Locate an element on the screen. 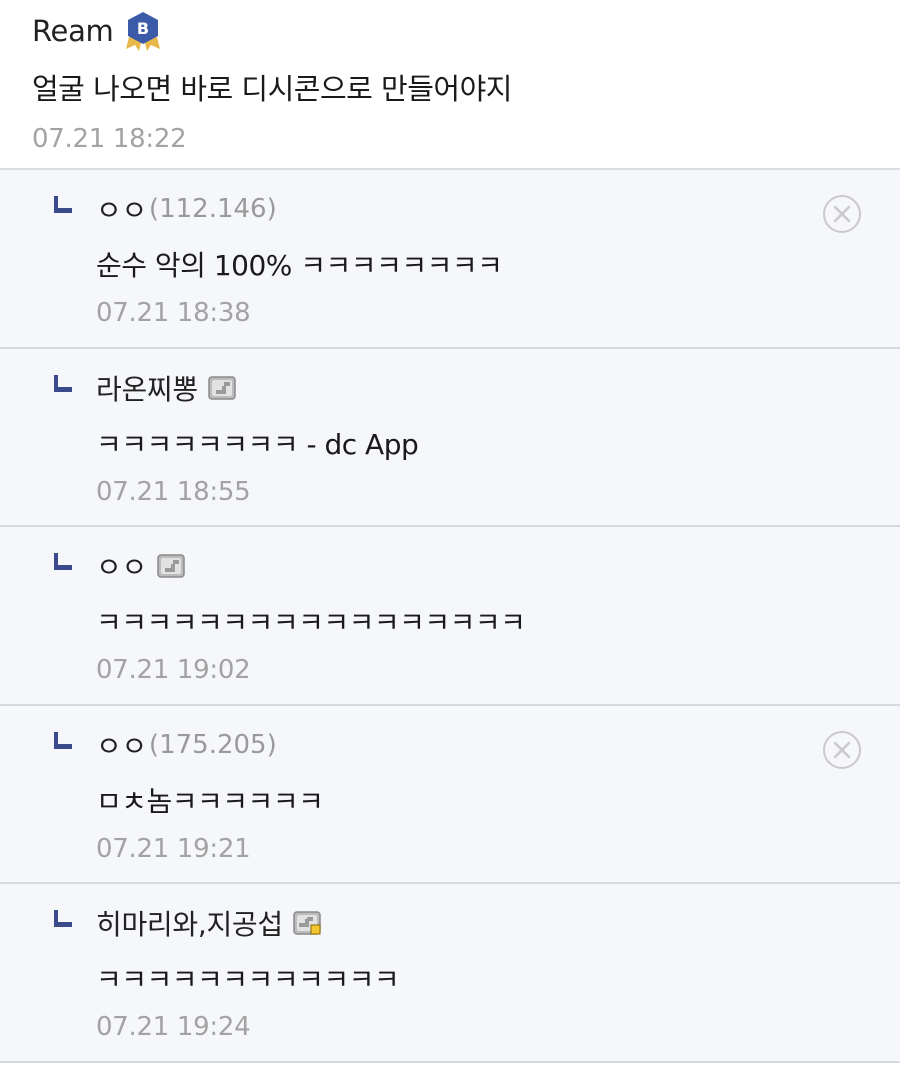 Image resolution: width=900 pixels, height=1070 pixels. reply-header: ㅇㅇ (175.205) is located at coordinates (498, 745).